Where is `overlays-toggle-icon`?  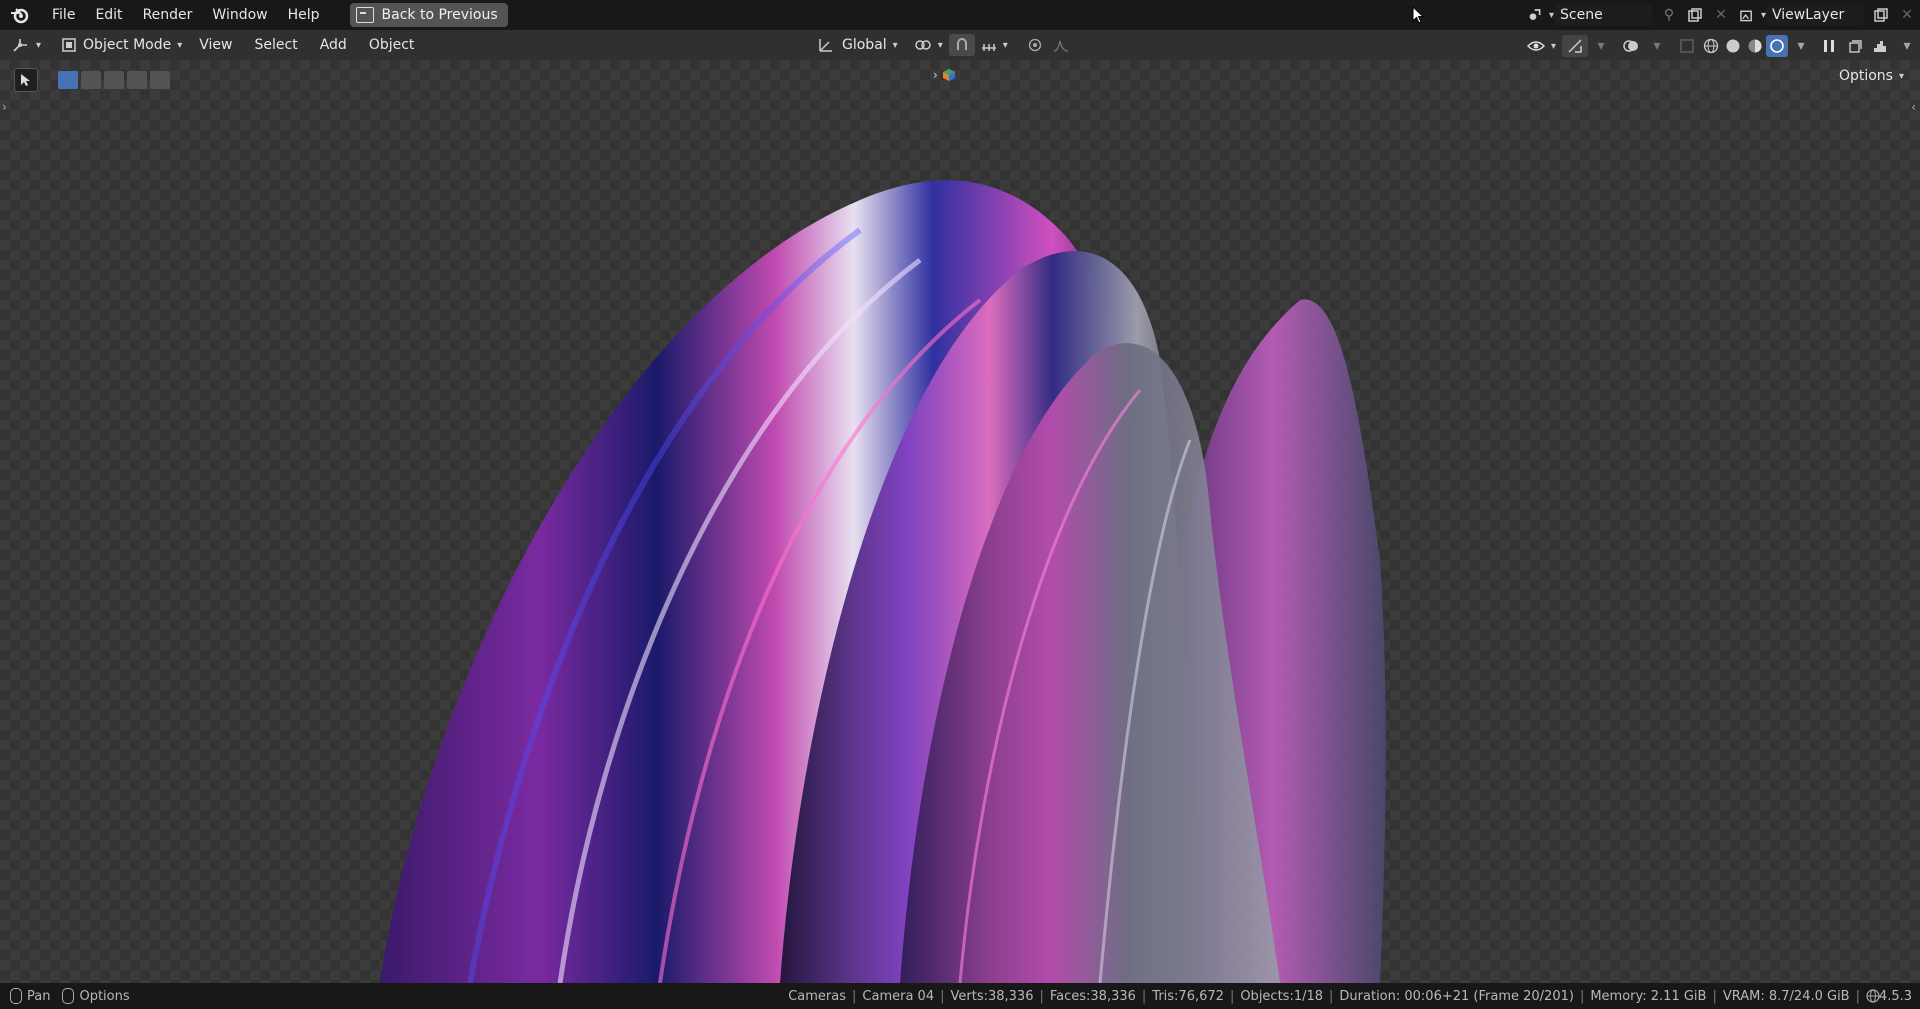 overlays-toggle-icon is located at coordinates (1631, 46).